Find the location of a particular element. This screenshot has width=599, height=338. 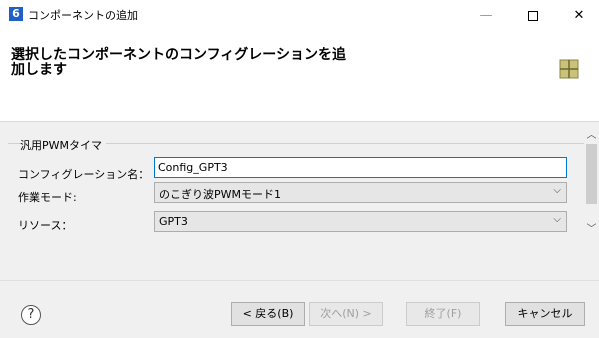

minimize-button: — is located at coordinates (486, 15).